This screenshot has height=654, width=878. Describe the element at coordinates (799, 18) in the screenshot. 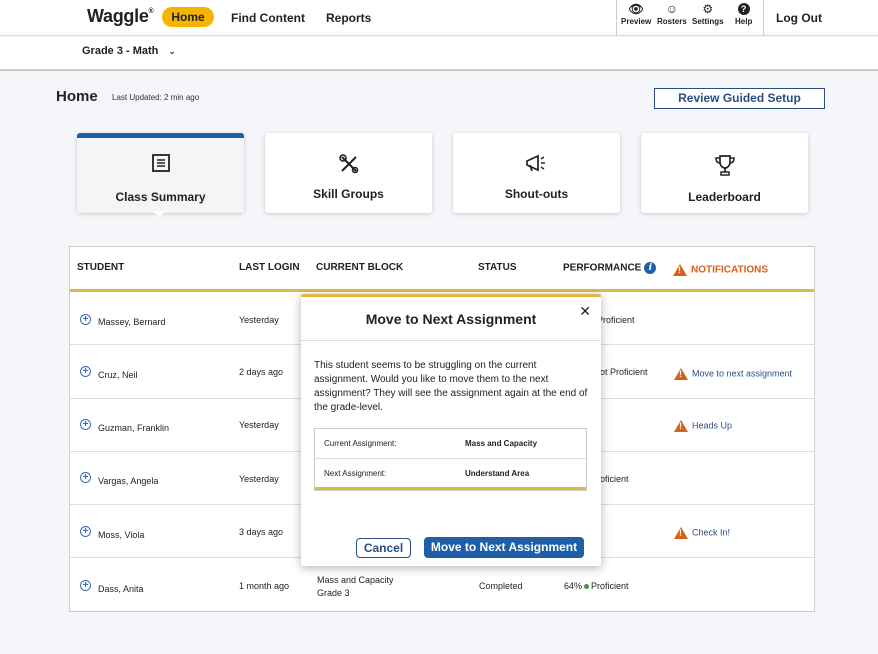

I see `logout-button: Log Out` at that location.